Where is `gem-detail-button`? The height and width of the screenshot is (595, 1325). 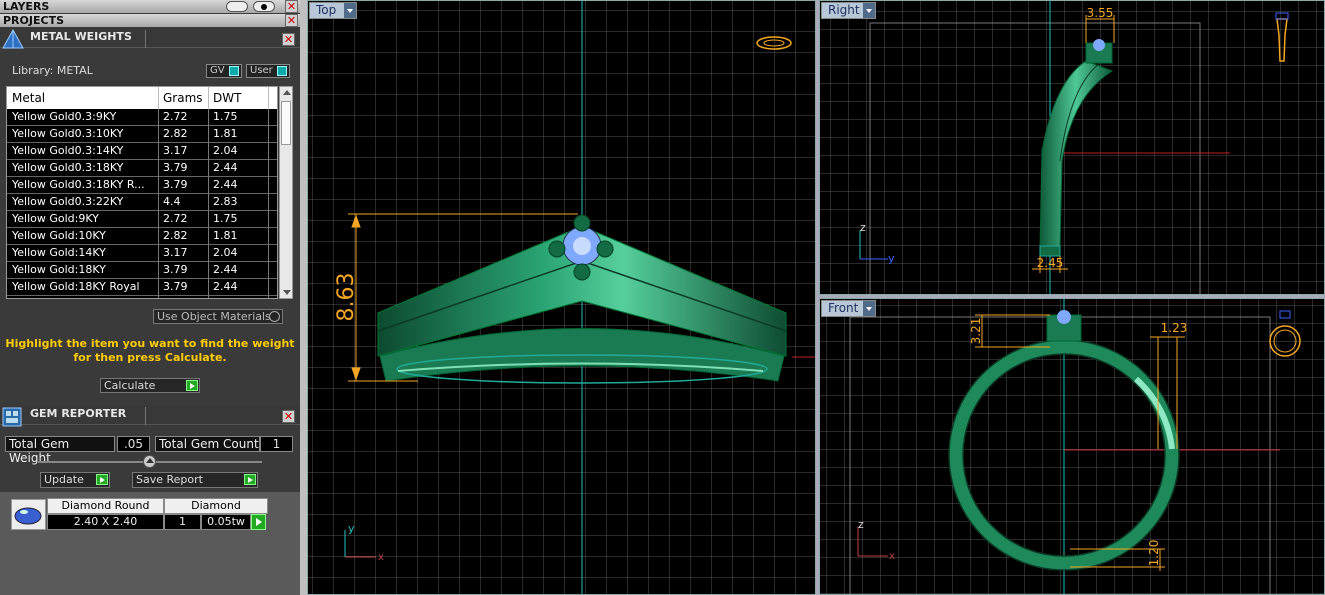 gem-detail-button is located at coordinates (258, 522).